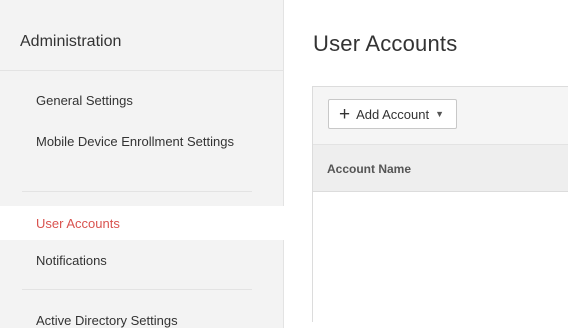 The height and width of the screenshot is (328, 568). I want to click on sidebar-item-notifications: Notifications, so click(71, 260).